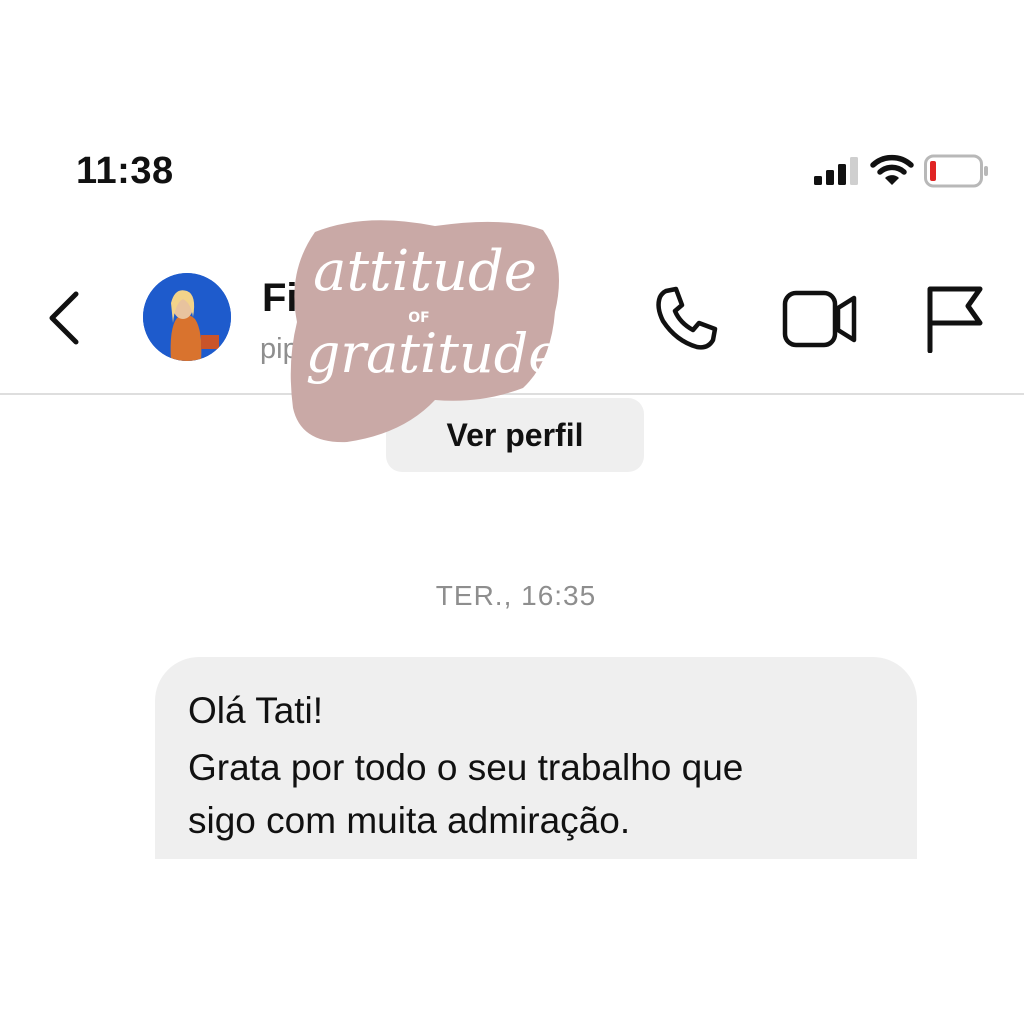 The image size is (1024, 1024). What do you see at coordinates (125, 171) in the screenshot?
I see `status-time: 11:38` at bounding box center [125, 171].